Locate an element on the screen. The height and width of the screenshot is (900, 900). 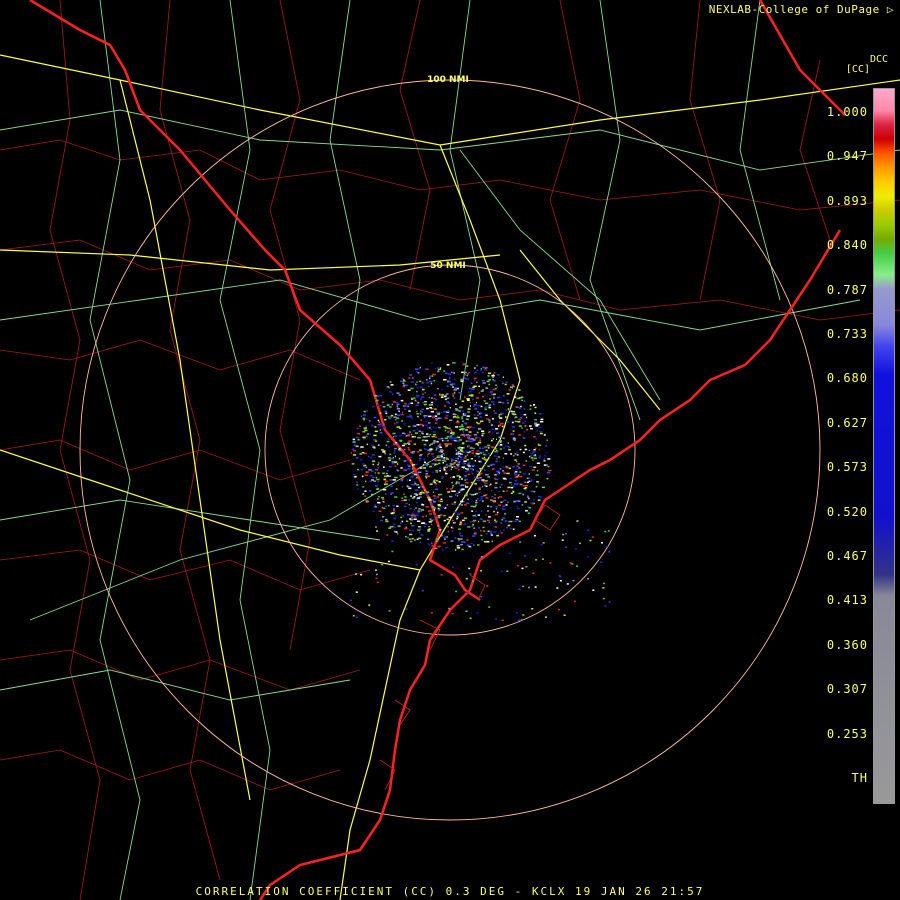
legend-tick: TH is located at coordinates (859, 778).